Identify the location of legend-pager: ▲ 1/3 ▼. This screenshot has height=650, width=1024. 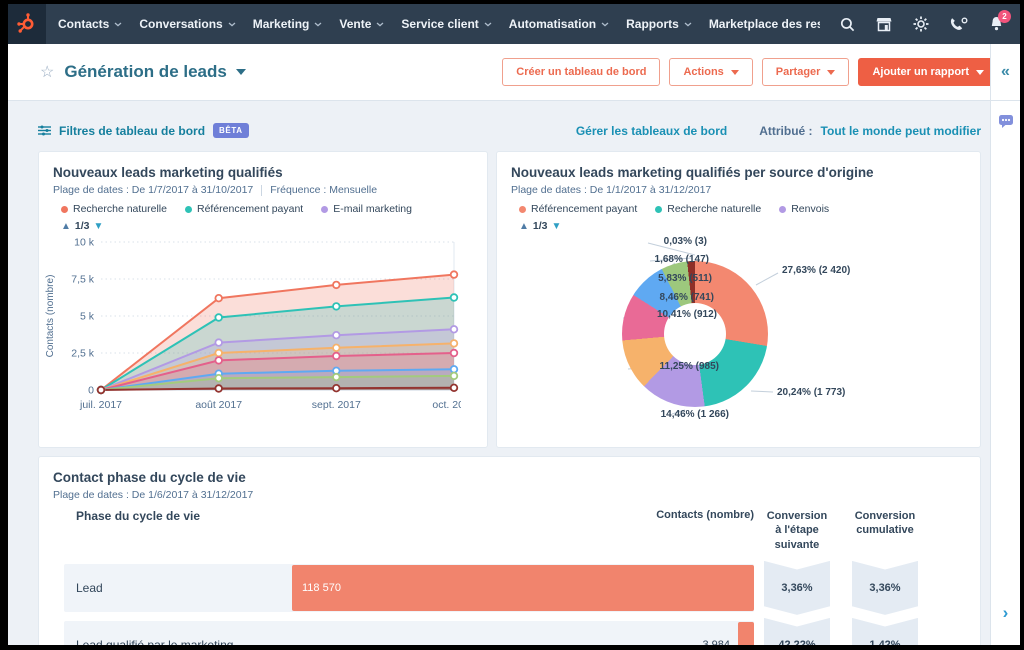
(82, 226).